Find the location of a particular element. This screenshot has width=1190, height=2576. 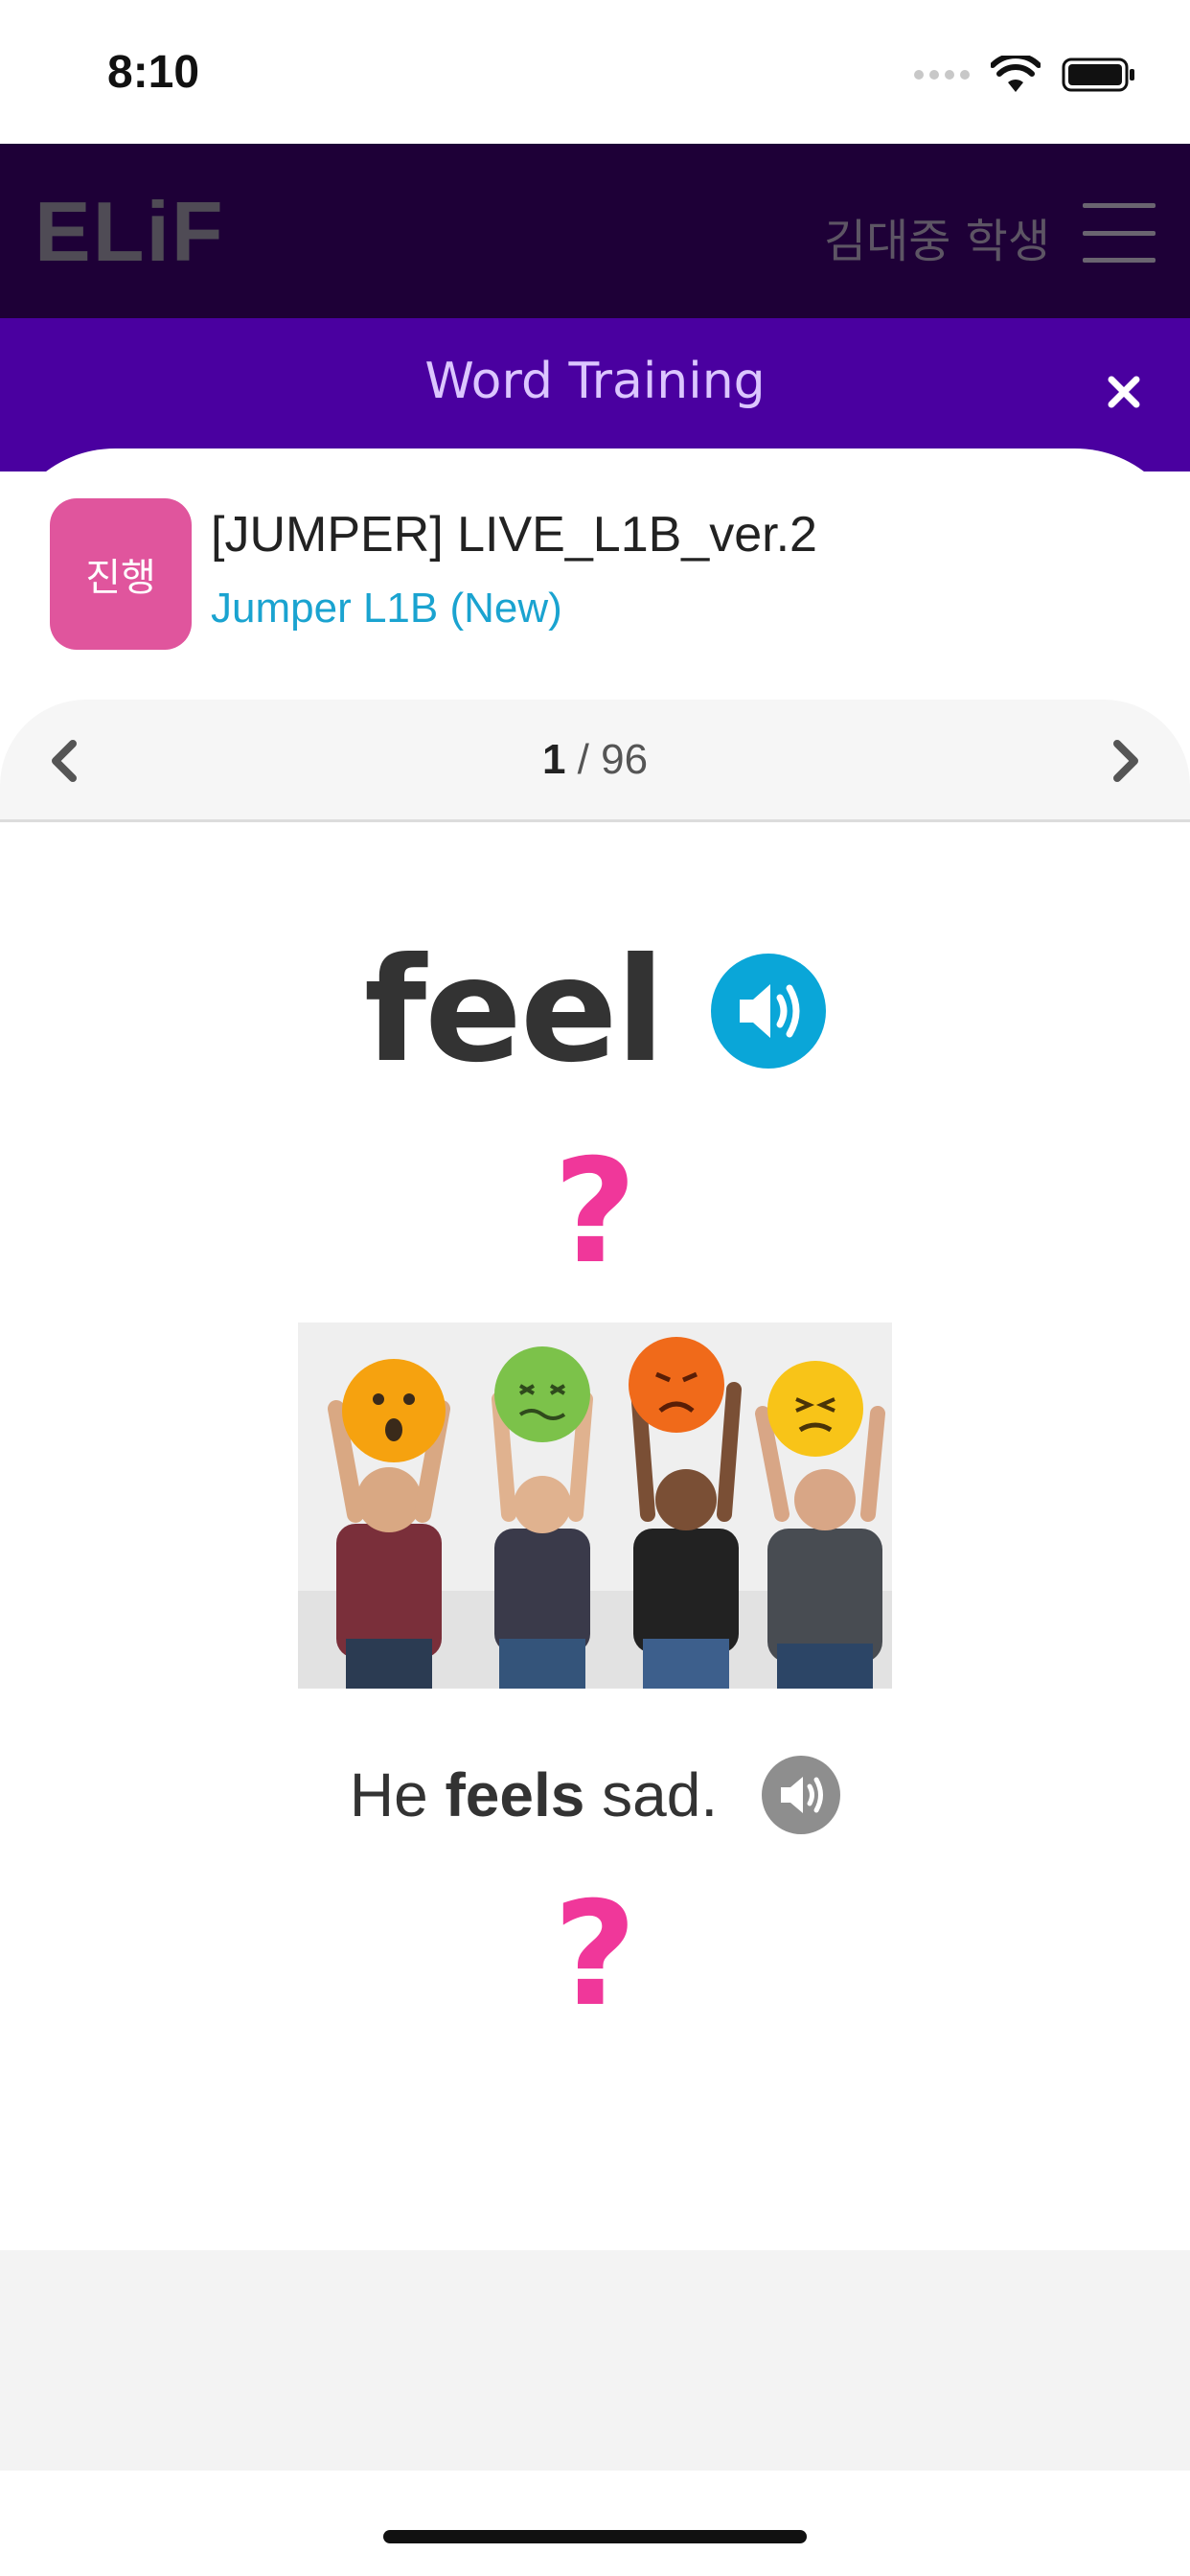

status-icons is located at coordinates (1025, 75).